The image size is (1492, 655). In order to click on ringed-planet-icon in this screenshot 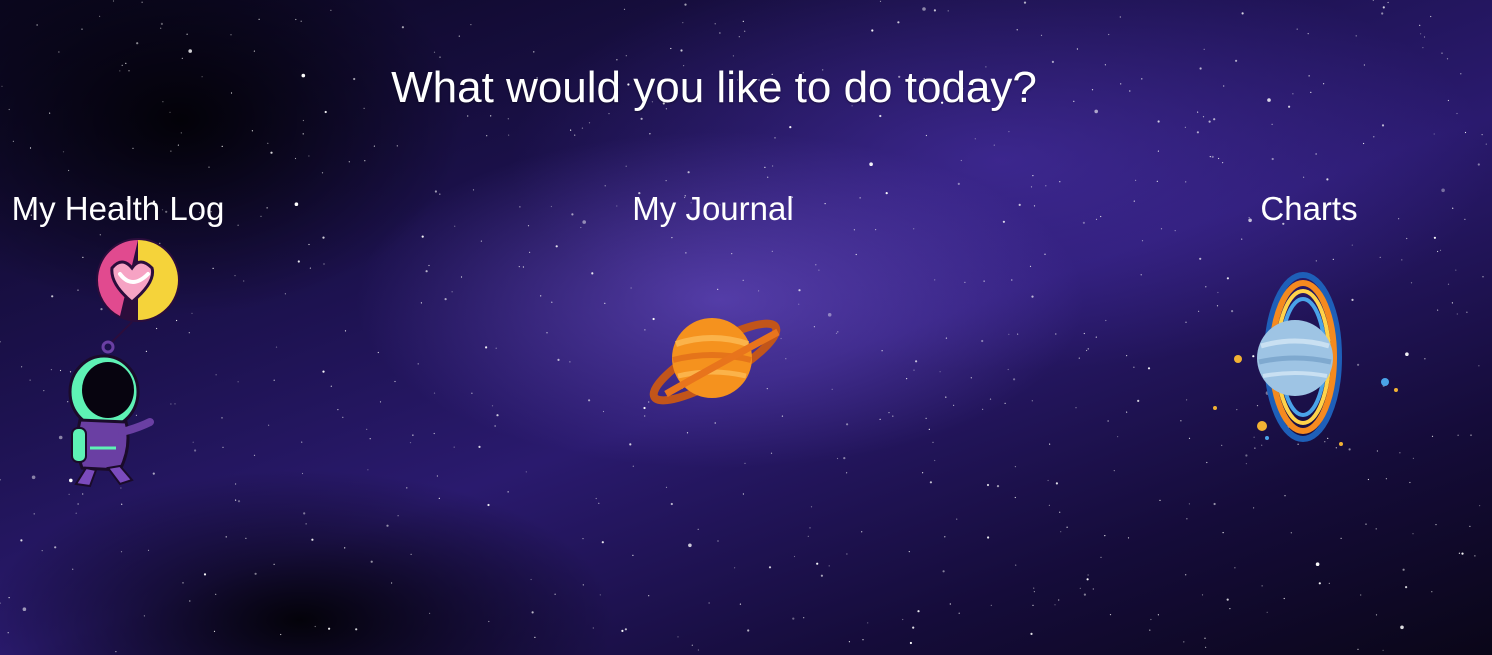, I will do `click(1307, 359)`.